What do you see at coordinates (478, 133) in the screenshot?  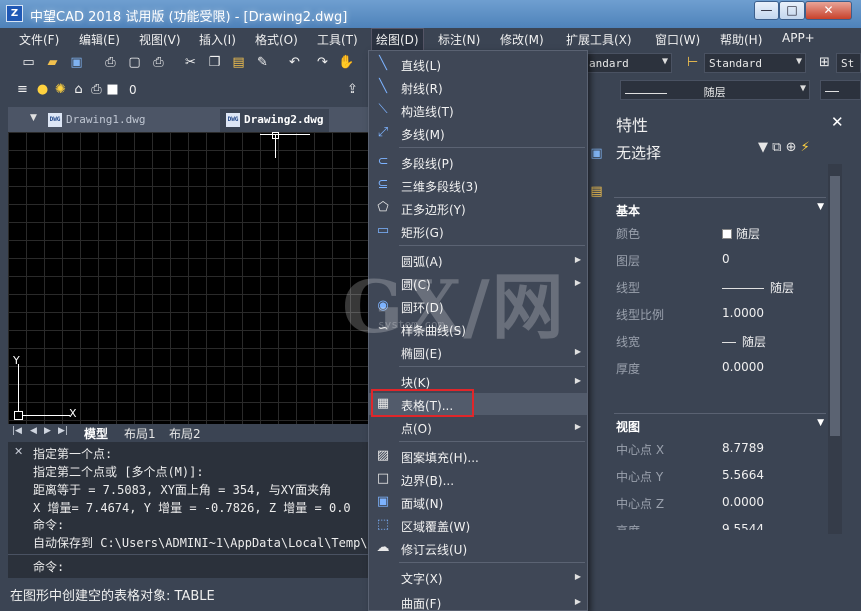 I see `menu-item-multiline: ⤢ 多线(M)` at bounding box center [478, 133].